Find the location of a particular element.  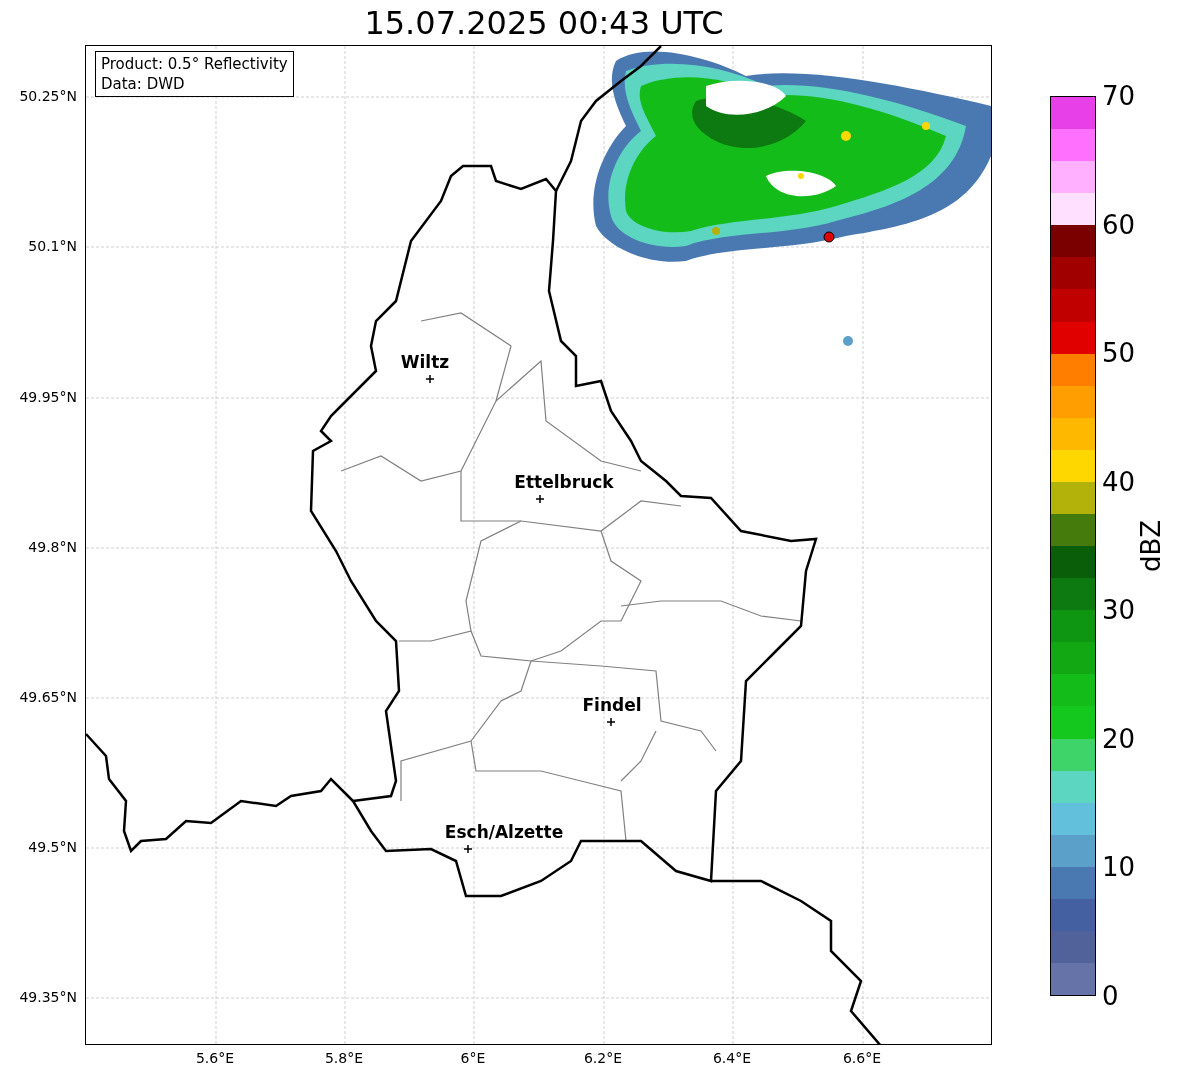

latitude-label: 49.5°N is located at coordinates (52, 847).